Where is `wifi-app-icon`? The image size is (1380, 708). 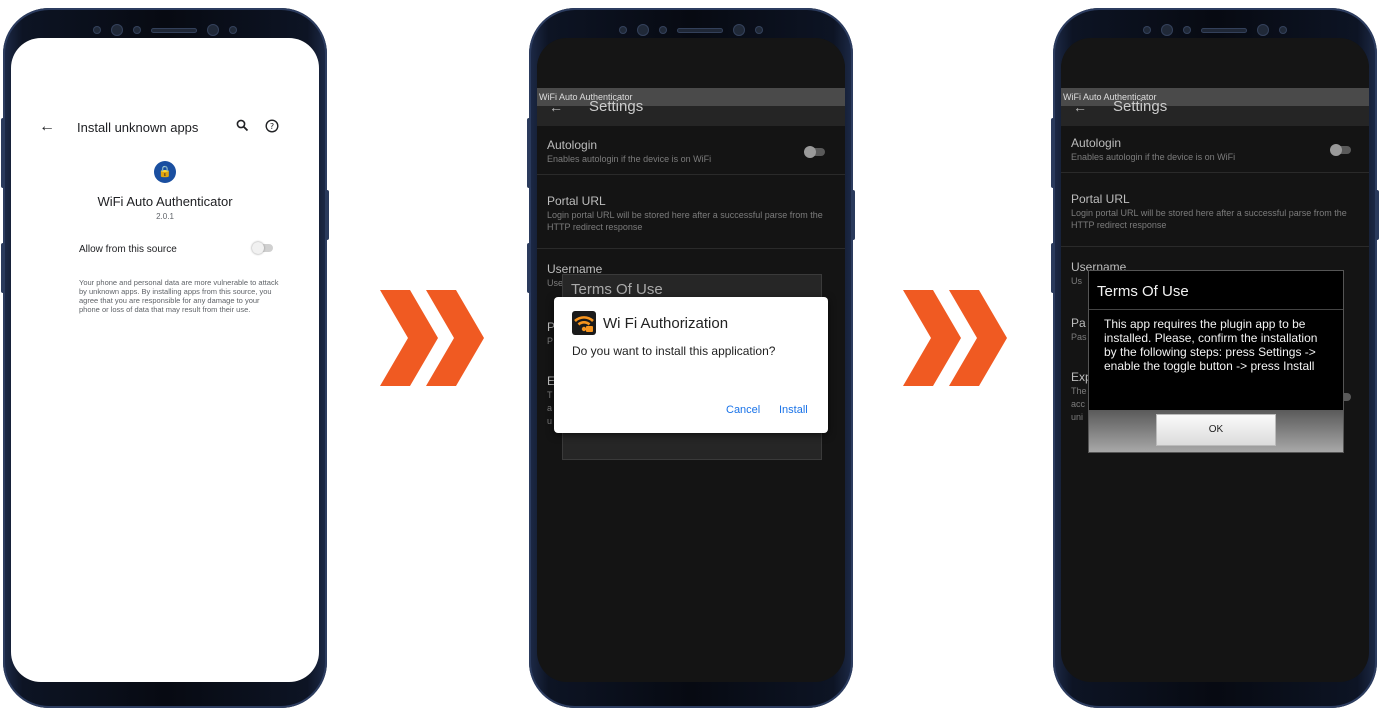
wifi-app-icon is located at coordinates (584, 323).